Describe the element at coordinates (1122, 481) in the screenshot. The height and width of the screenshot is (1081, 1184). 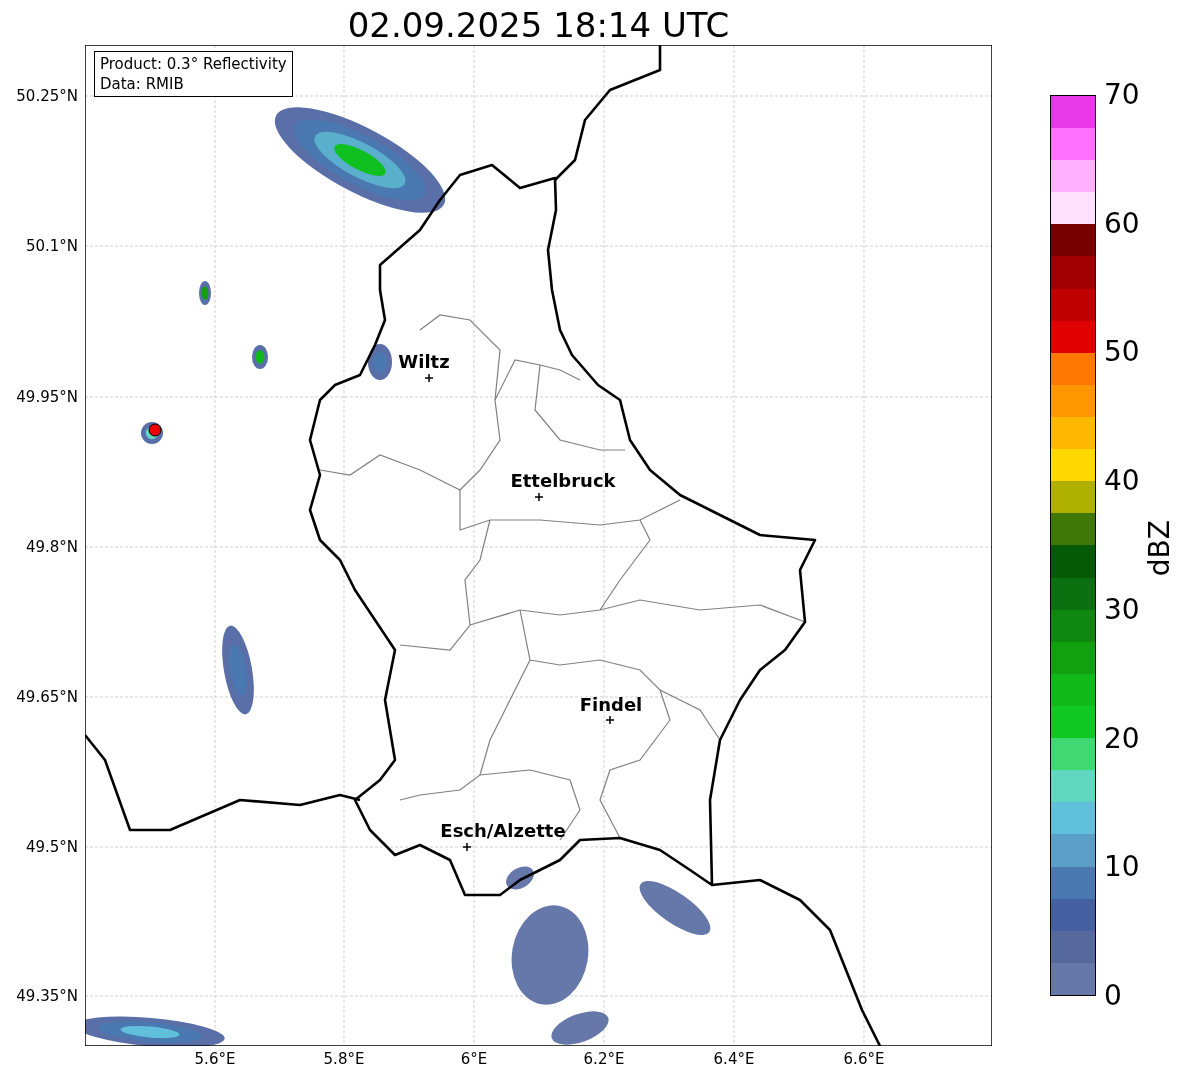
I see `colorbar-tick-label: 40` at that location.